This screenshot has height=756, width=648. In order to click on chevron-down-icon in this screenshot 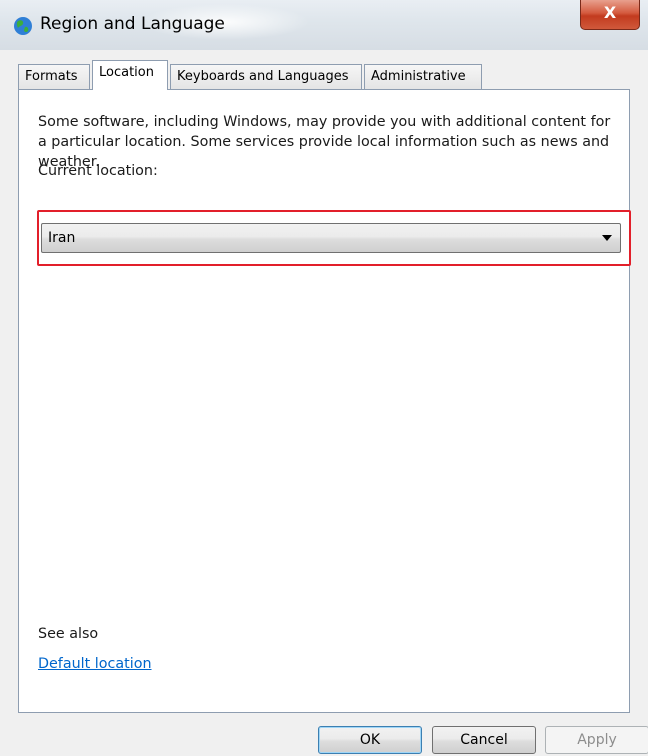, I will do `click(607, 238)`.